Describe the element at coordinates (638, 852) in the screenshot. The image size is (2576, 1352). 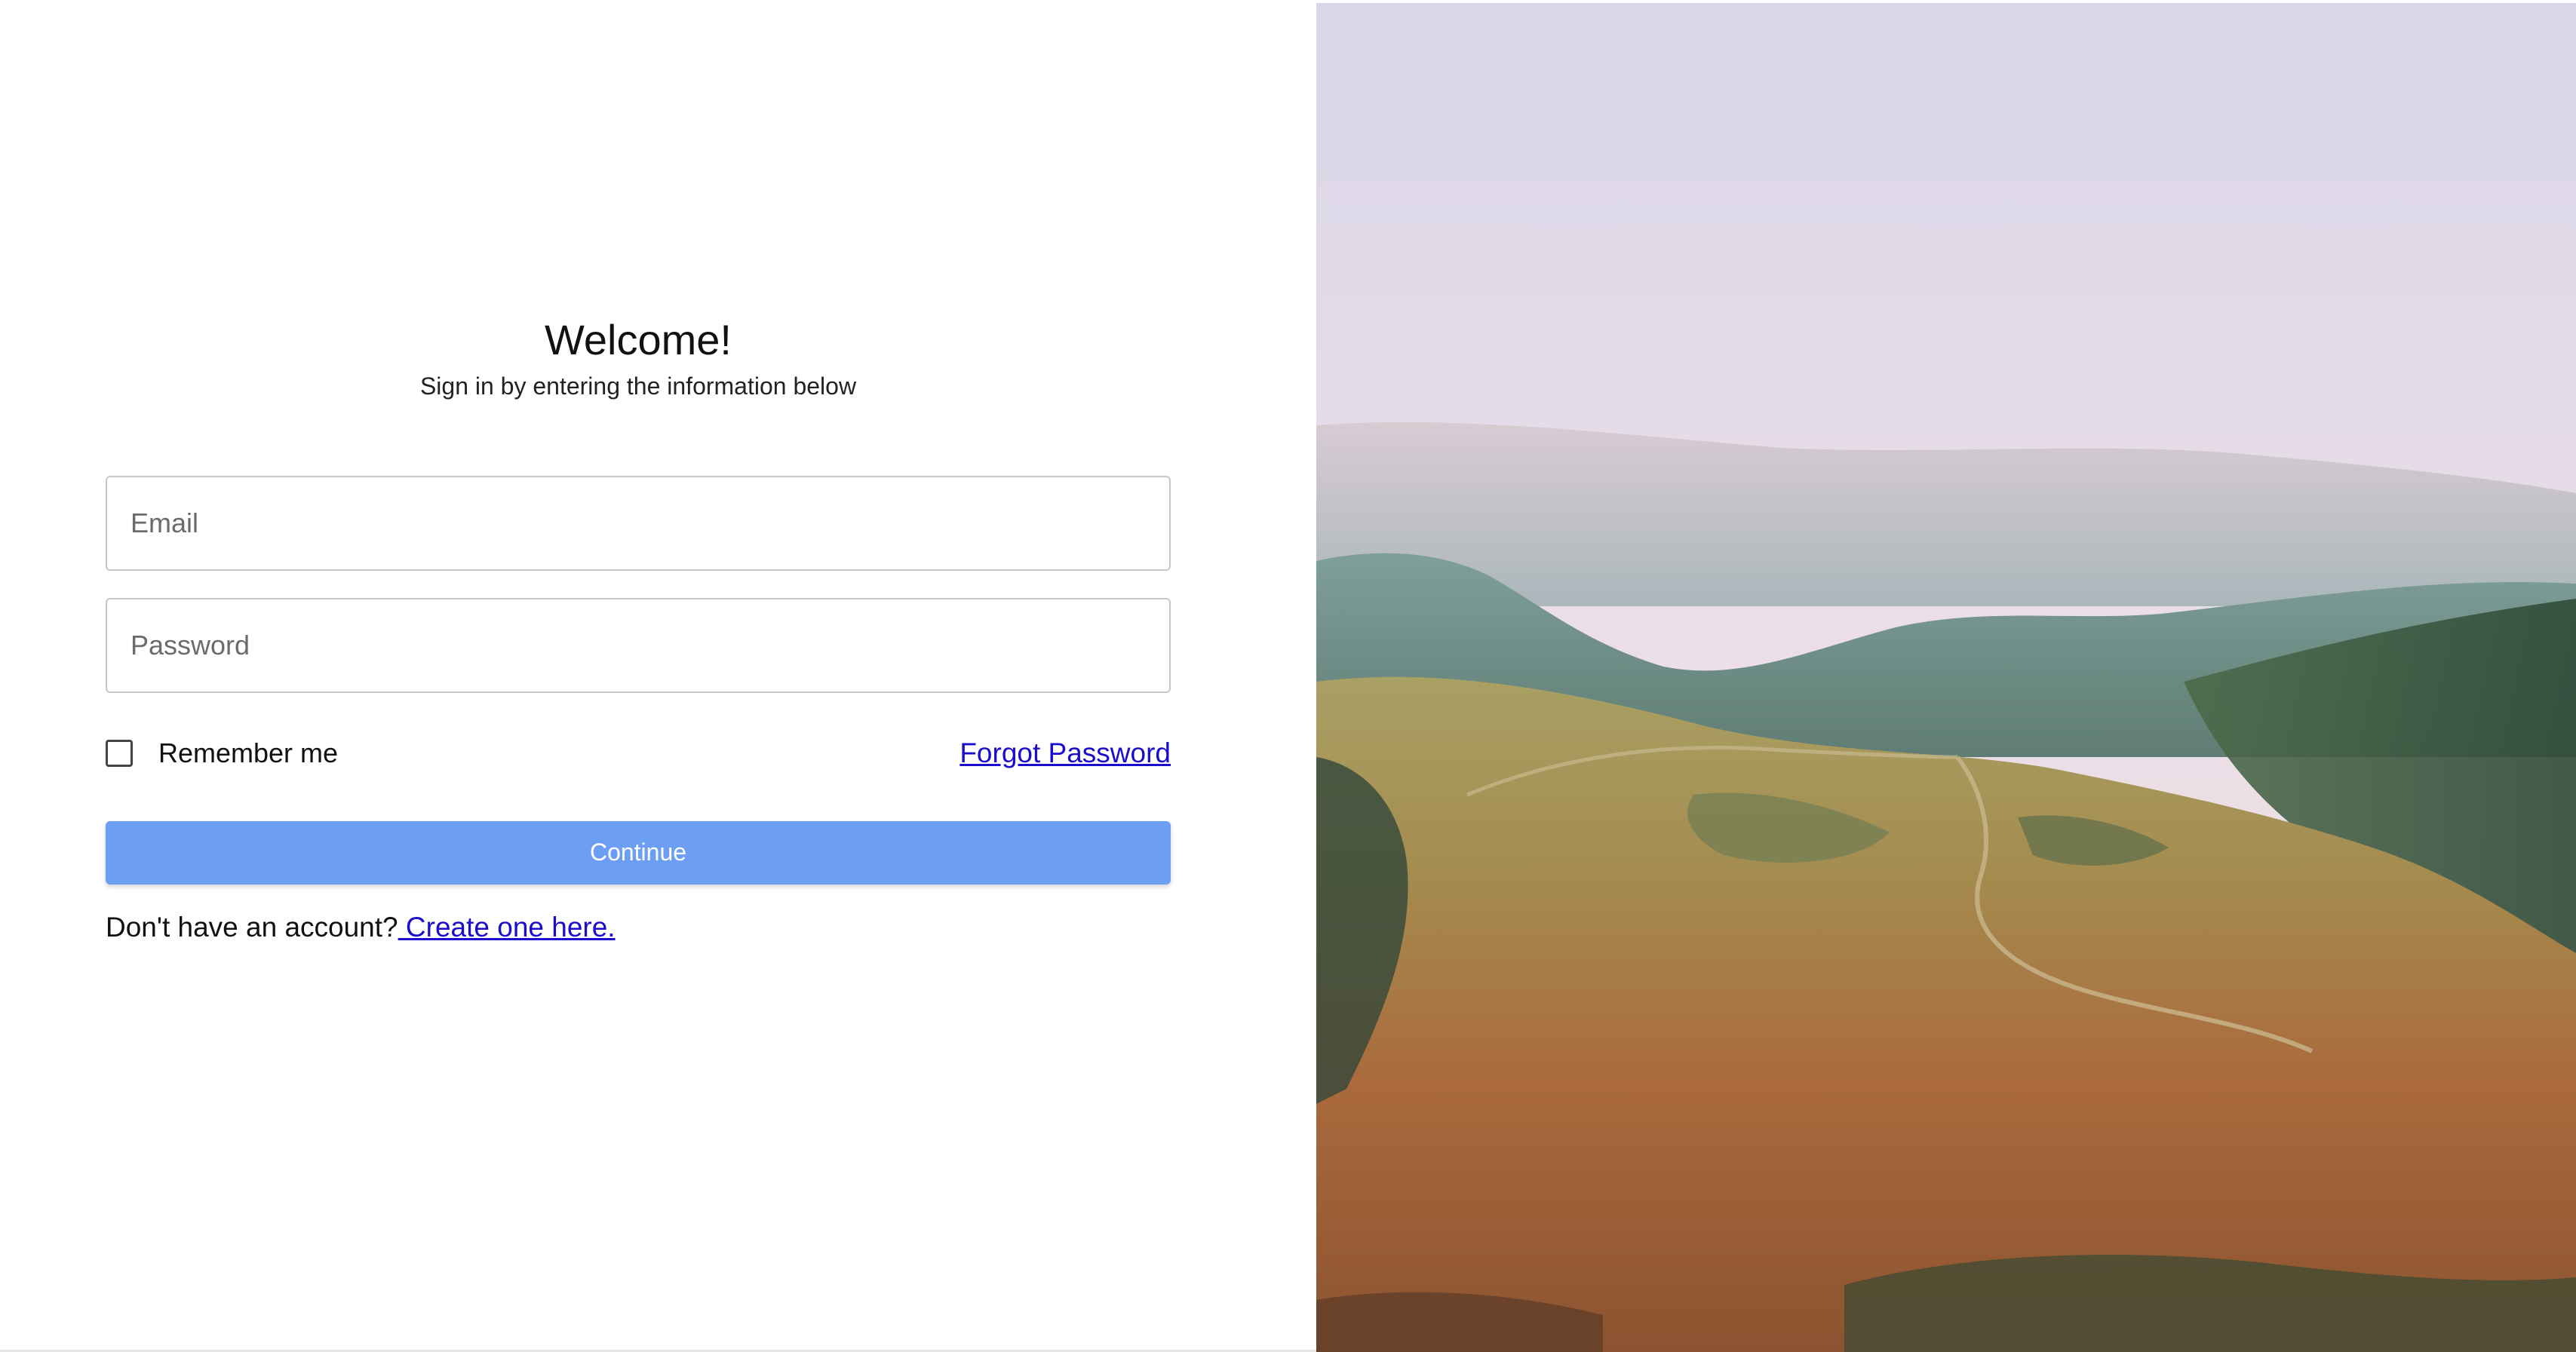
I see `continue-button: Continue` at that location.